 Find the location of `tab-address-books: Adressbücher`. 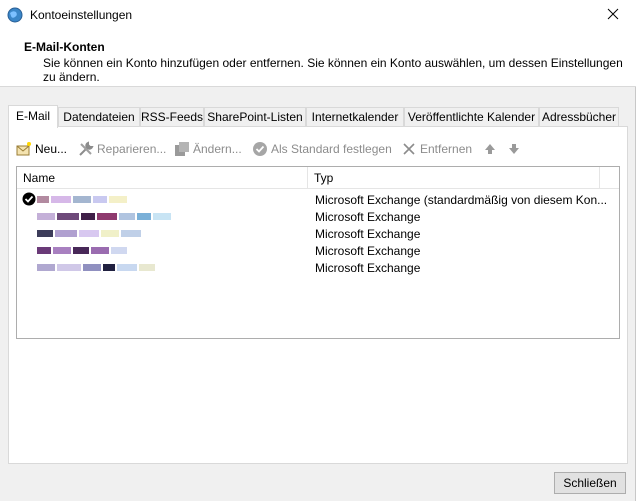

tab-address-books: Adressbücher is located at coordinates (579, 117).